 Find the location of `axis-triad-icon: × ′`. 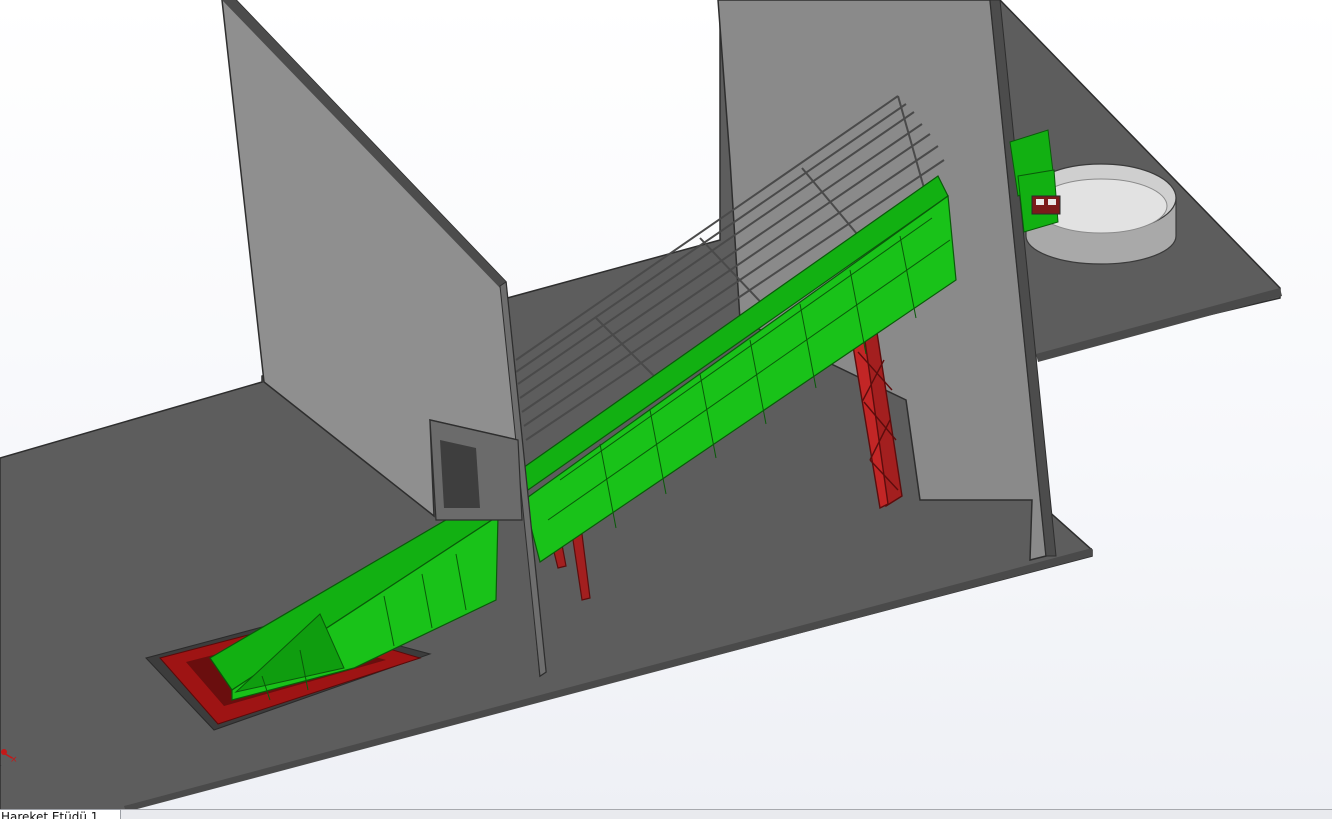

axis-triad-icon: × ′ is located at coordinates (11, 756).